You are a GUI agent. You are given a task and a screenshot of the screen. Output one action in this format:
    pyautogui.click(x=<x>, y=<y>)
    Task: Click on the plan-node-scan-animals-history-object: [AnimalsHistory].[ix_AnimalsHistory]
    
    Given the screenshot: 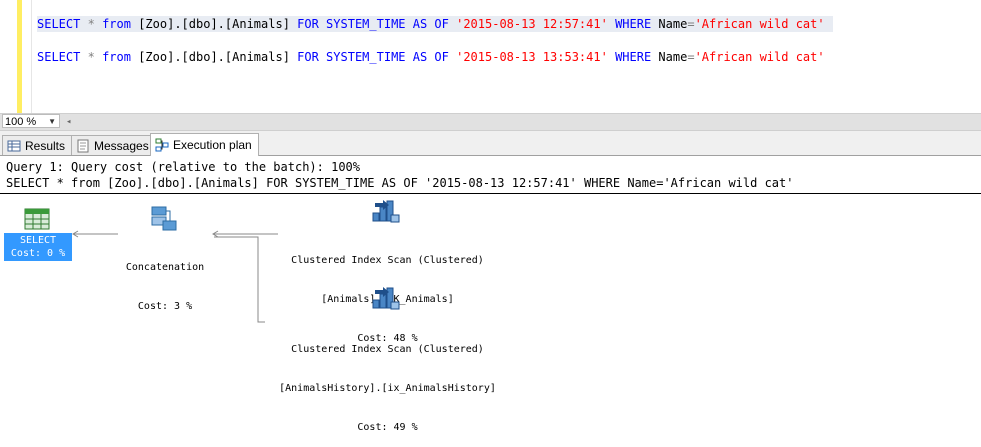 What is the action you would take?
    pyautogui.click(x=387, y=388)
    